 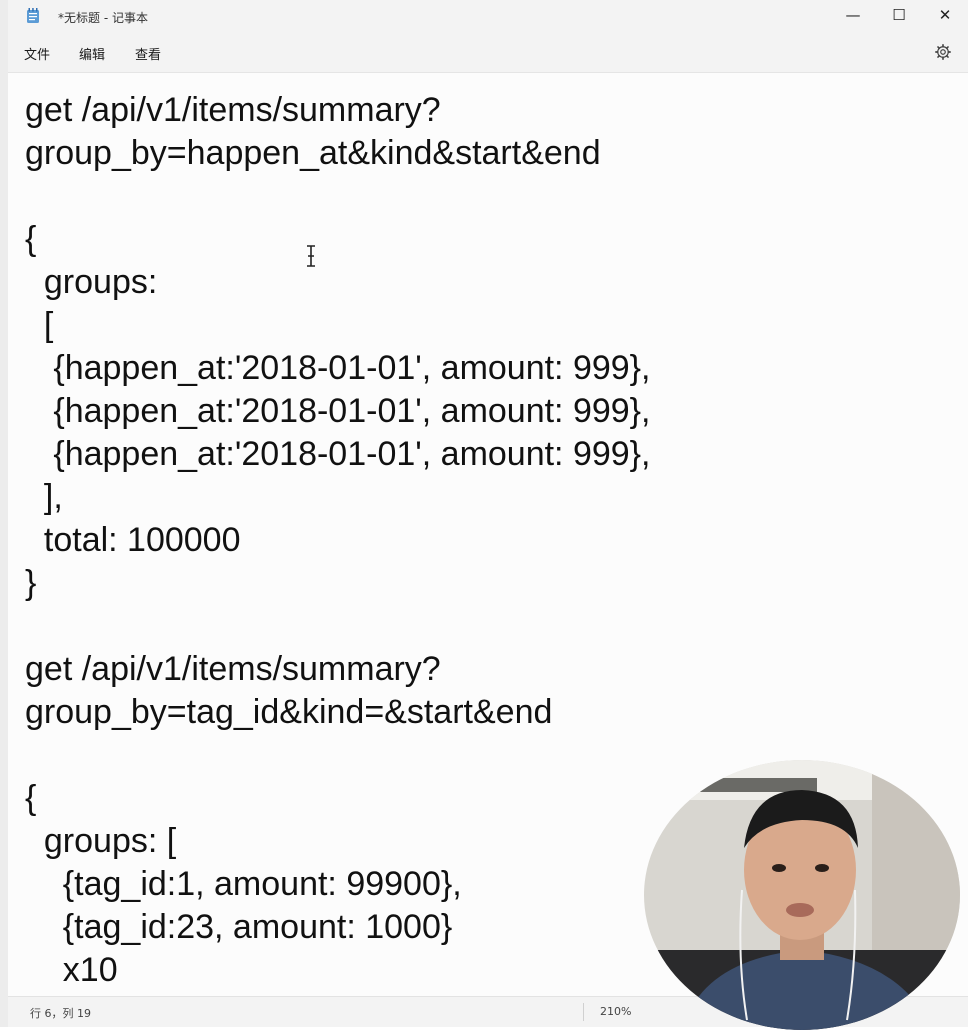 What do you see at coordinates (583, 1012) in the screenshot?
I see `status-divider` at bounding box center [583, 1012].